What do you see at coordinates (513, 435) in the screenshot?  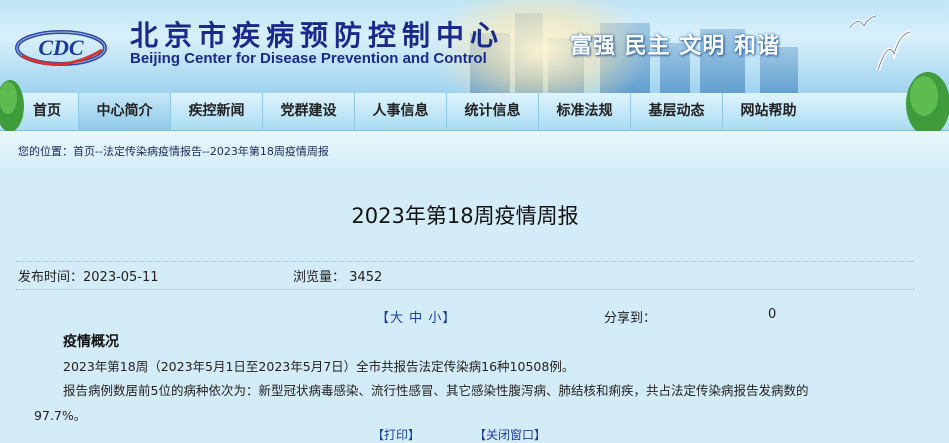 I see `close-window-link: 【关闭窗口】` at bounding box center [513, 435].